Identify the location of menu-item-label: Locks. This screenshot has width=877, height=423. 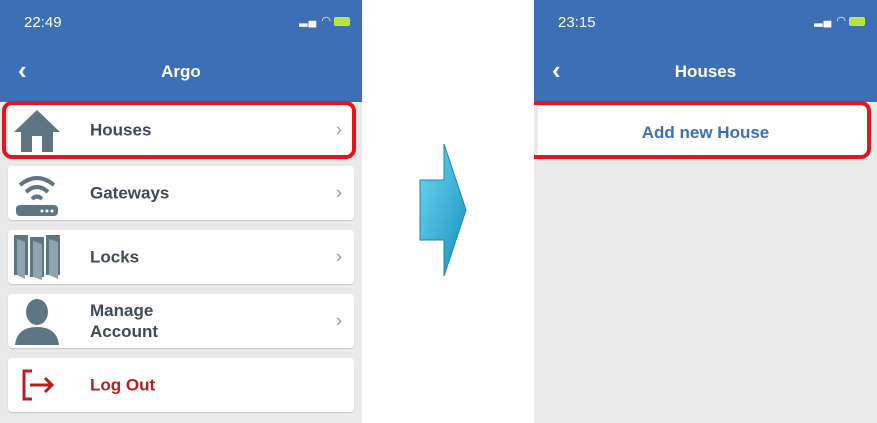
(115, 257).